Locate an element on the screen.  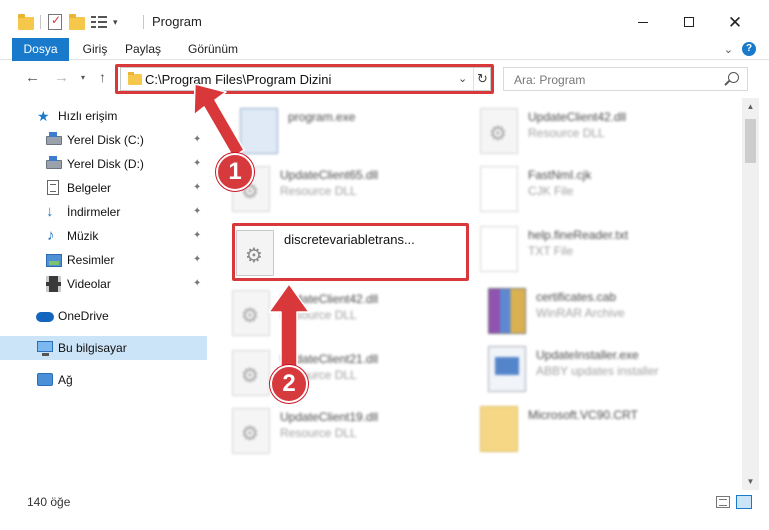
sidebar-item-quick-access: ★ Hızlı erişim is located at coordinates (103, 116).